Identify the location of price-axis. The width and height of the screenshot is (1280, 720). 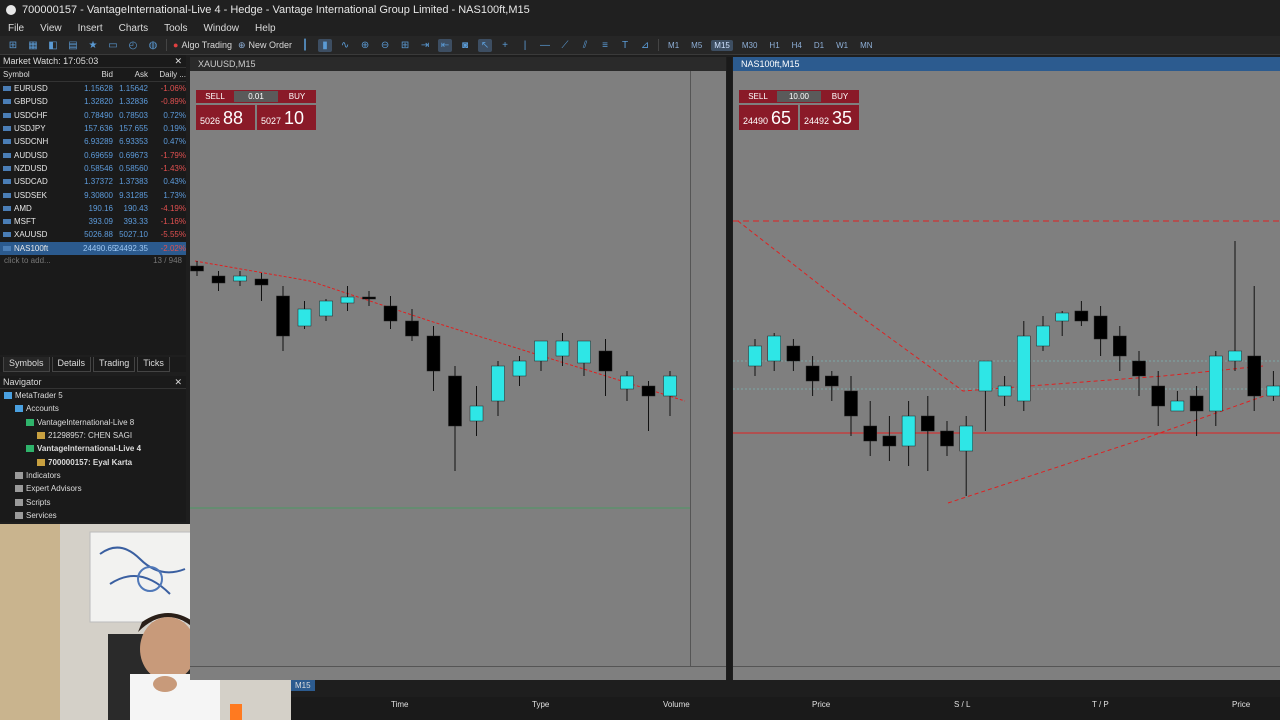
(708, 368).